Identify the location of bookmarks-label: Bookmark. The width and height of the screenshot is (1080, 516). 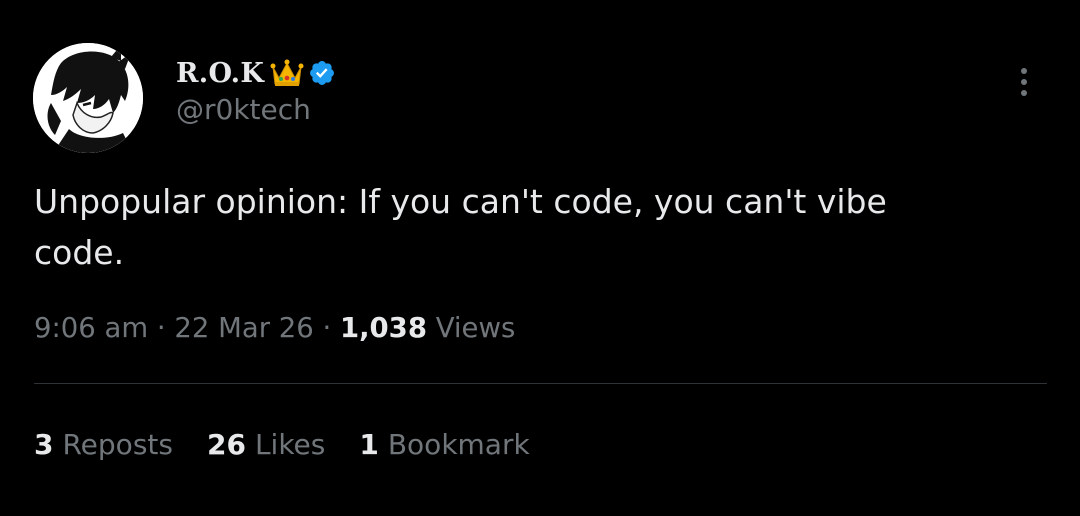
(458, 444).